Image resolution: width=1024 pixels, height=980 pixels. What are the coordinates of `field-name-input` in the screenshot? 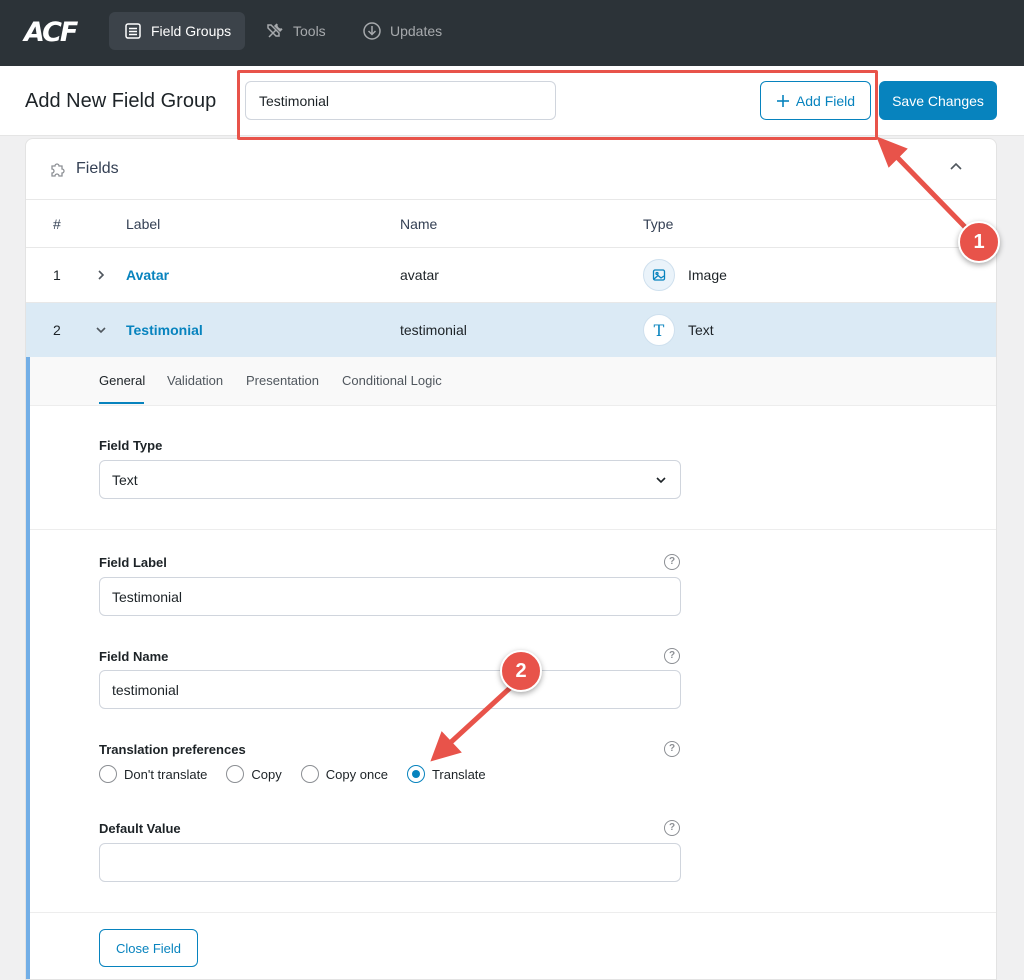 It's located at (390, 689).